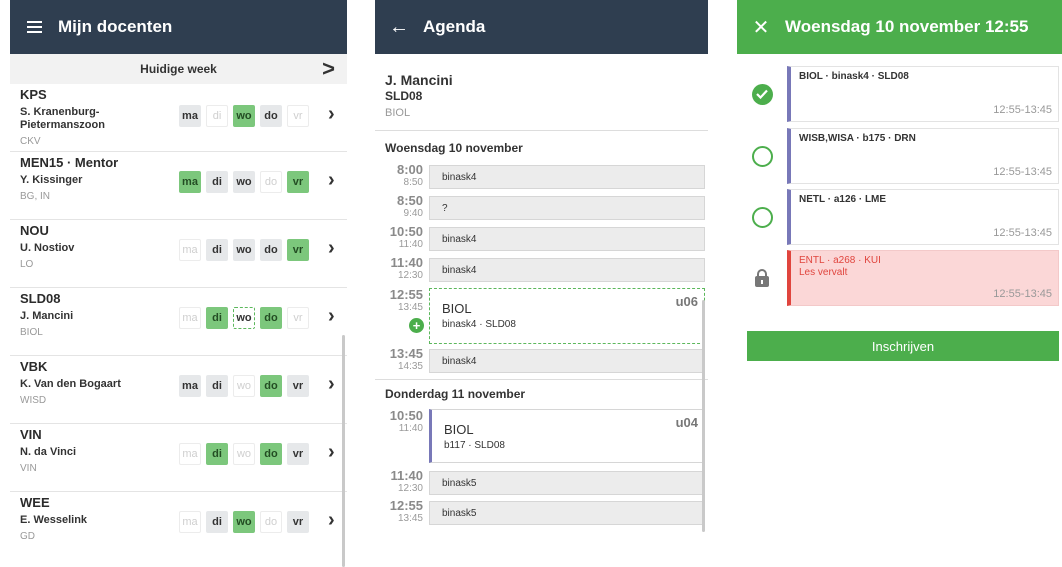 Image resolution: width=1062 pixels, height=567 pixels. Describe the element at coordinates (686, 422) in the screenshot. I see `lesson-room: u04` at that location.